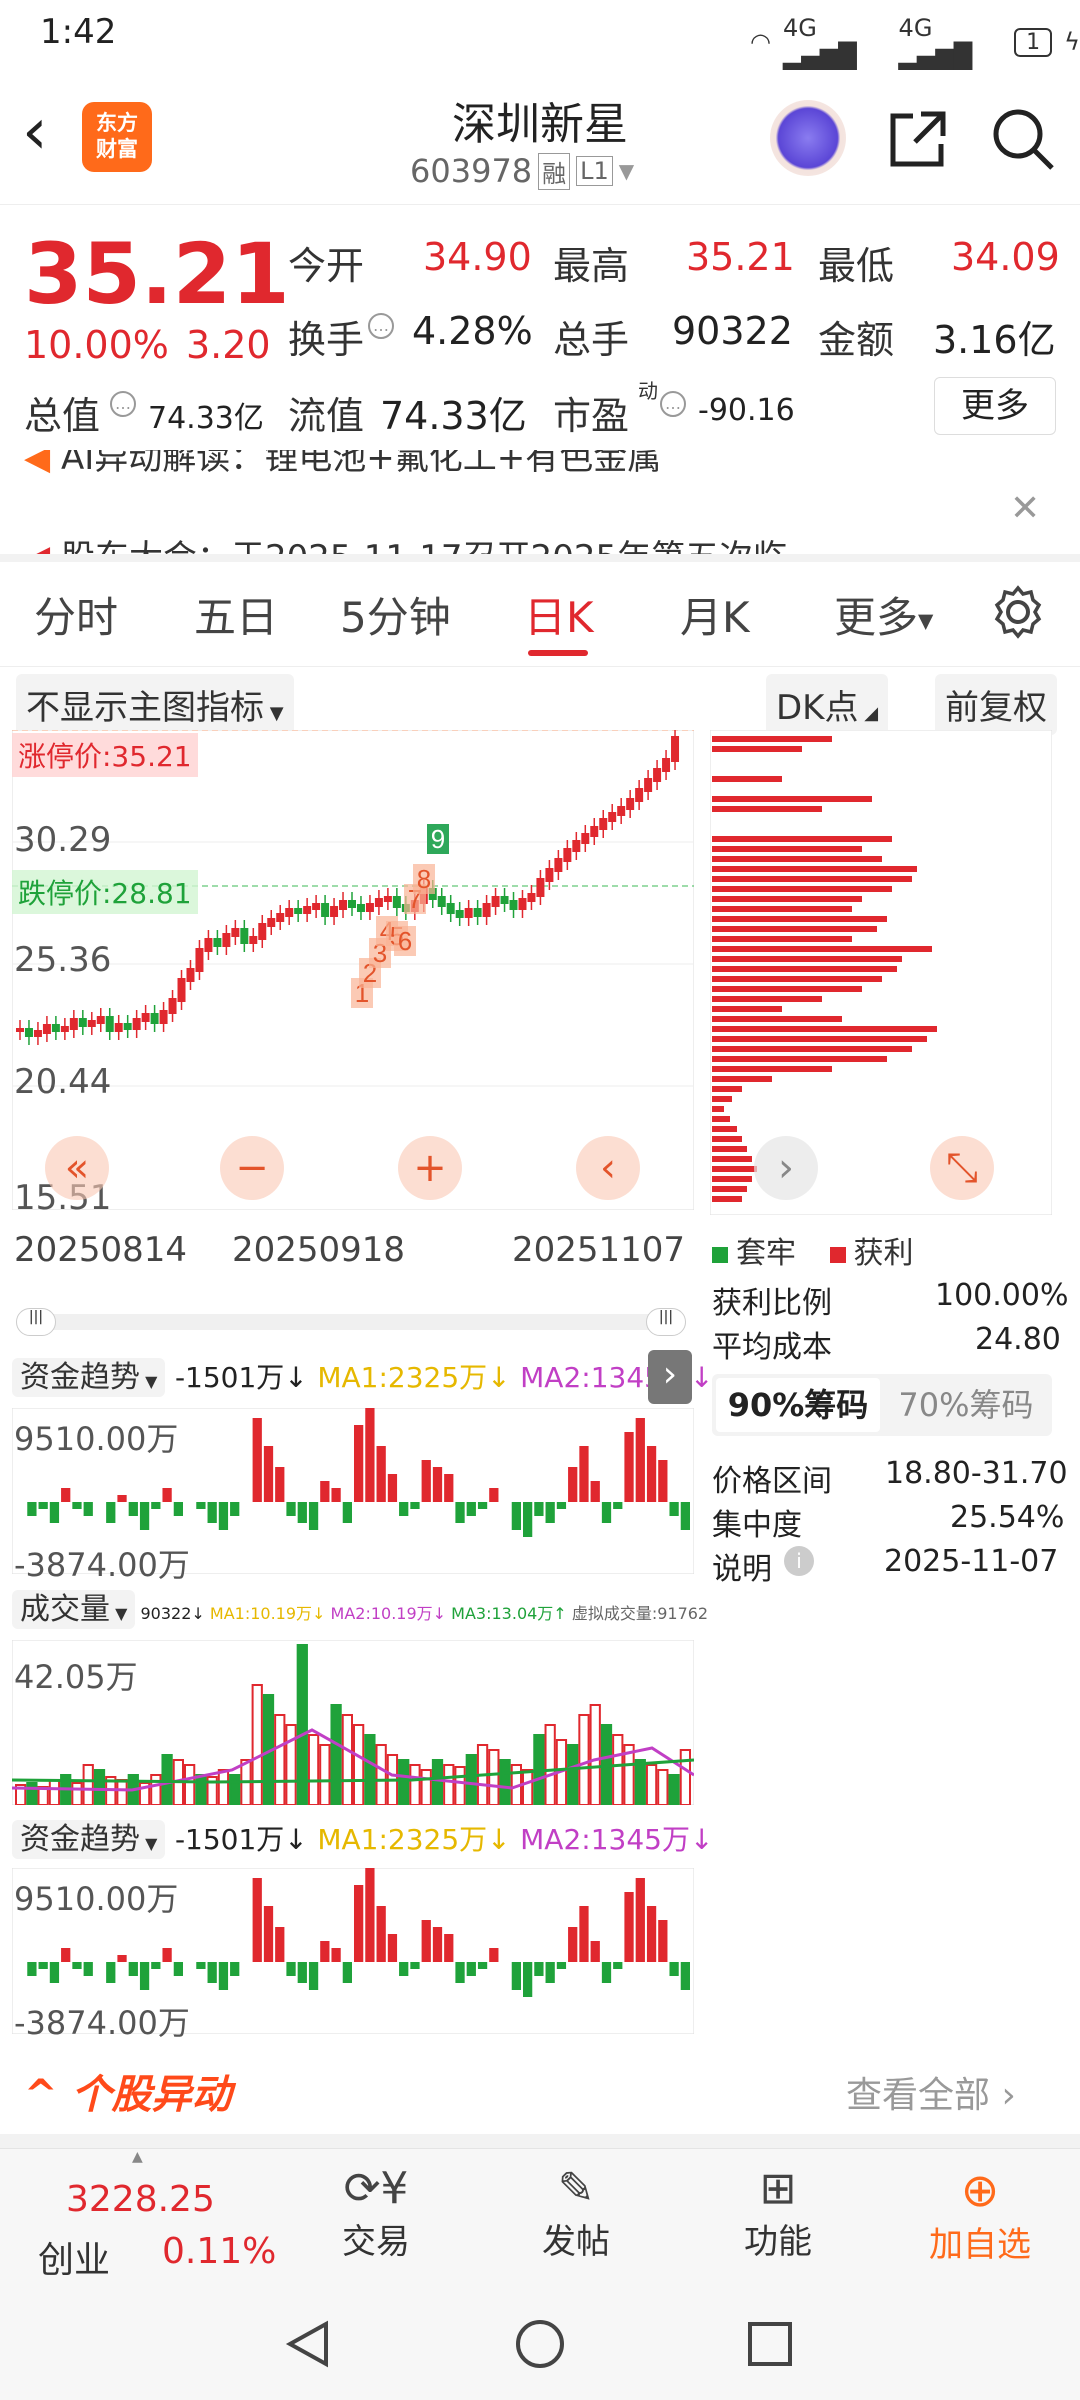  Describe the element at coordinates (127, 2091) in the screenshot. I see `anomaly-title: ^ 个股异动` at that location.